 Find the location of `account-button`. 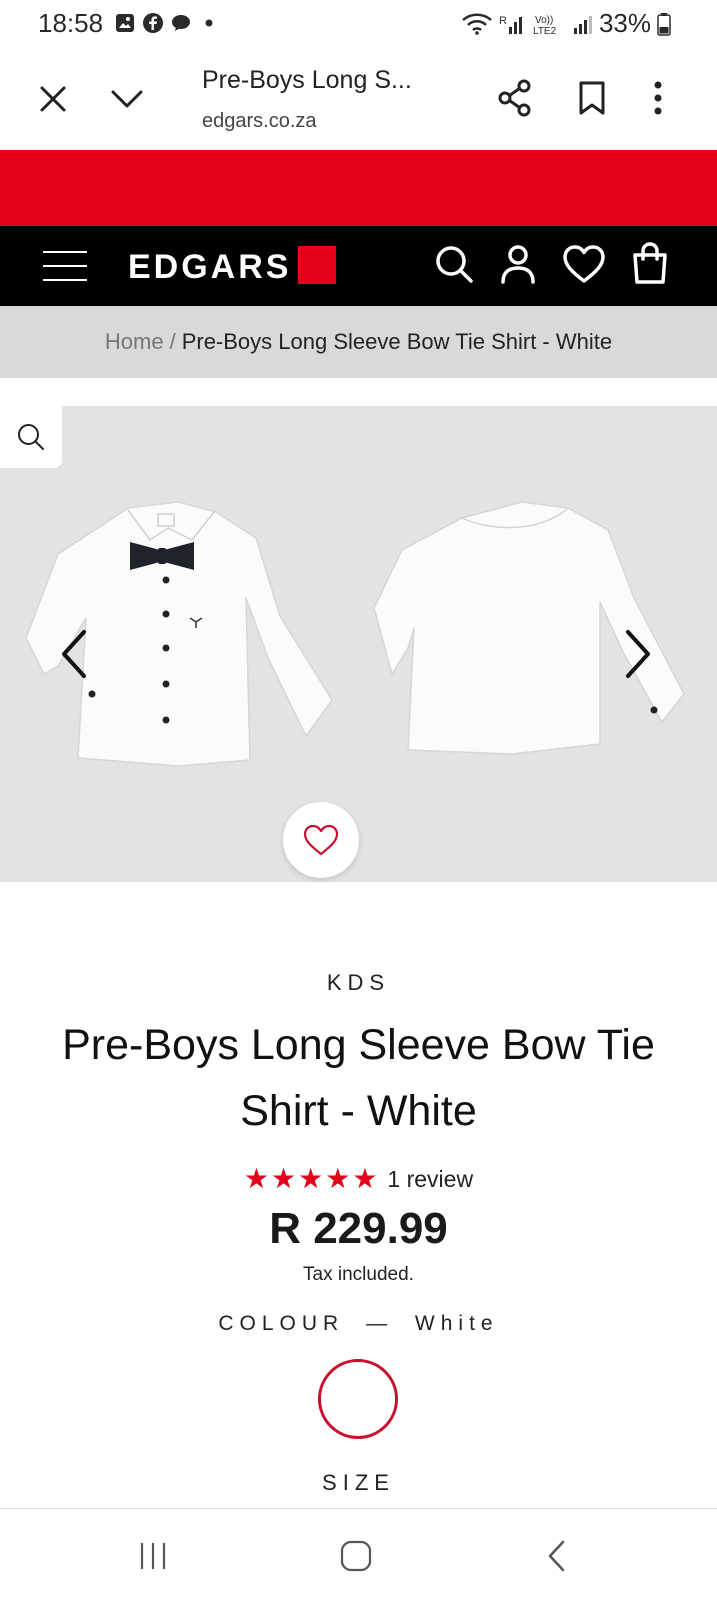

account-button is located at coordinates (518, 264).